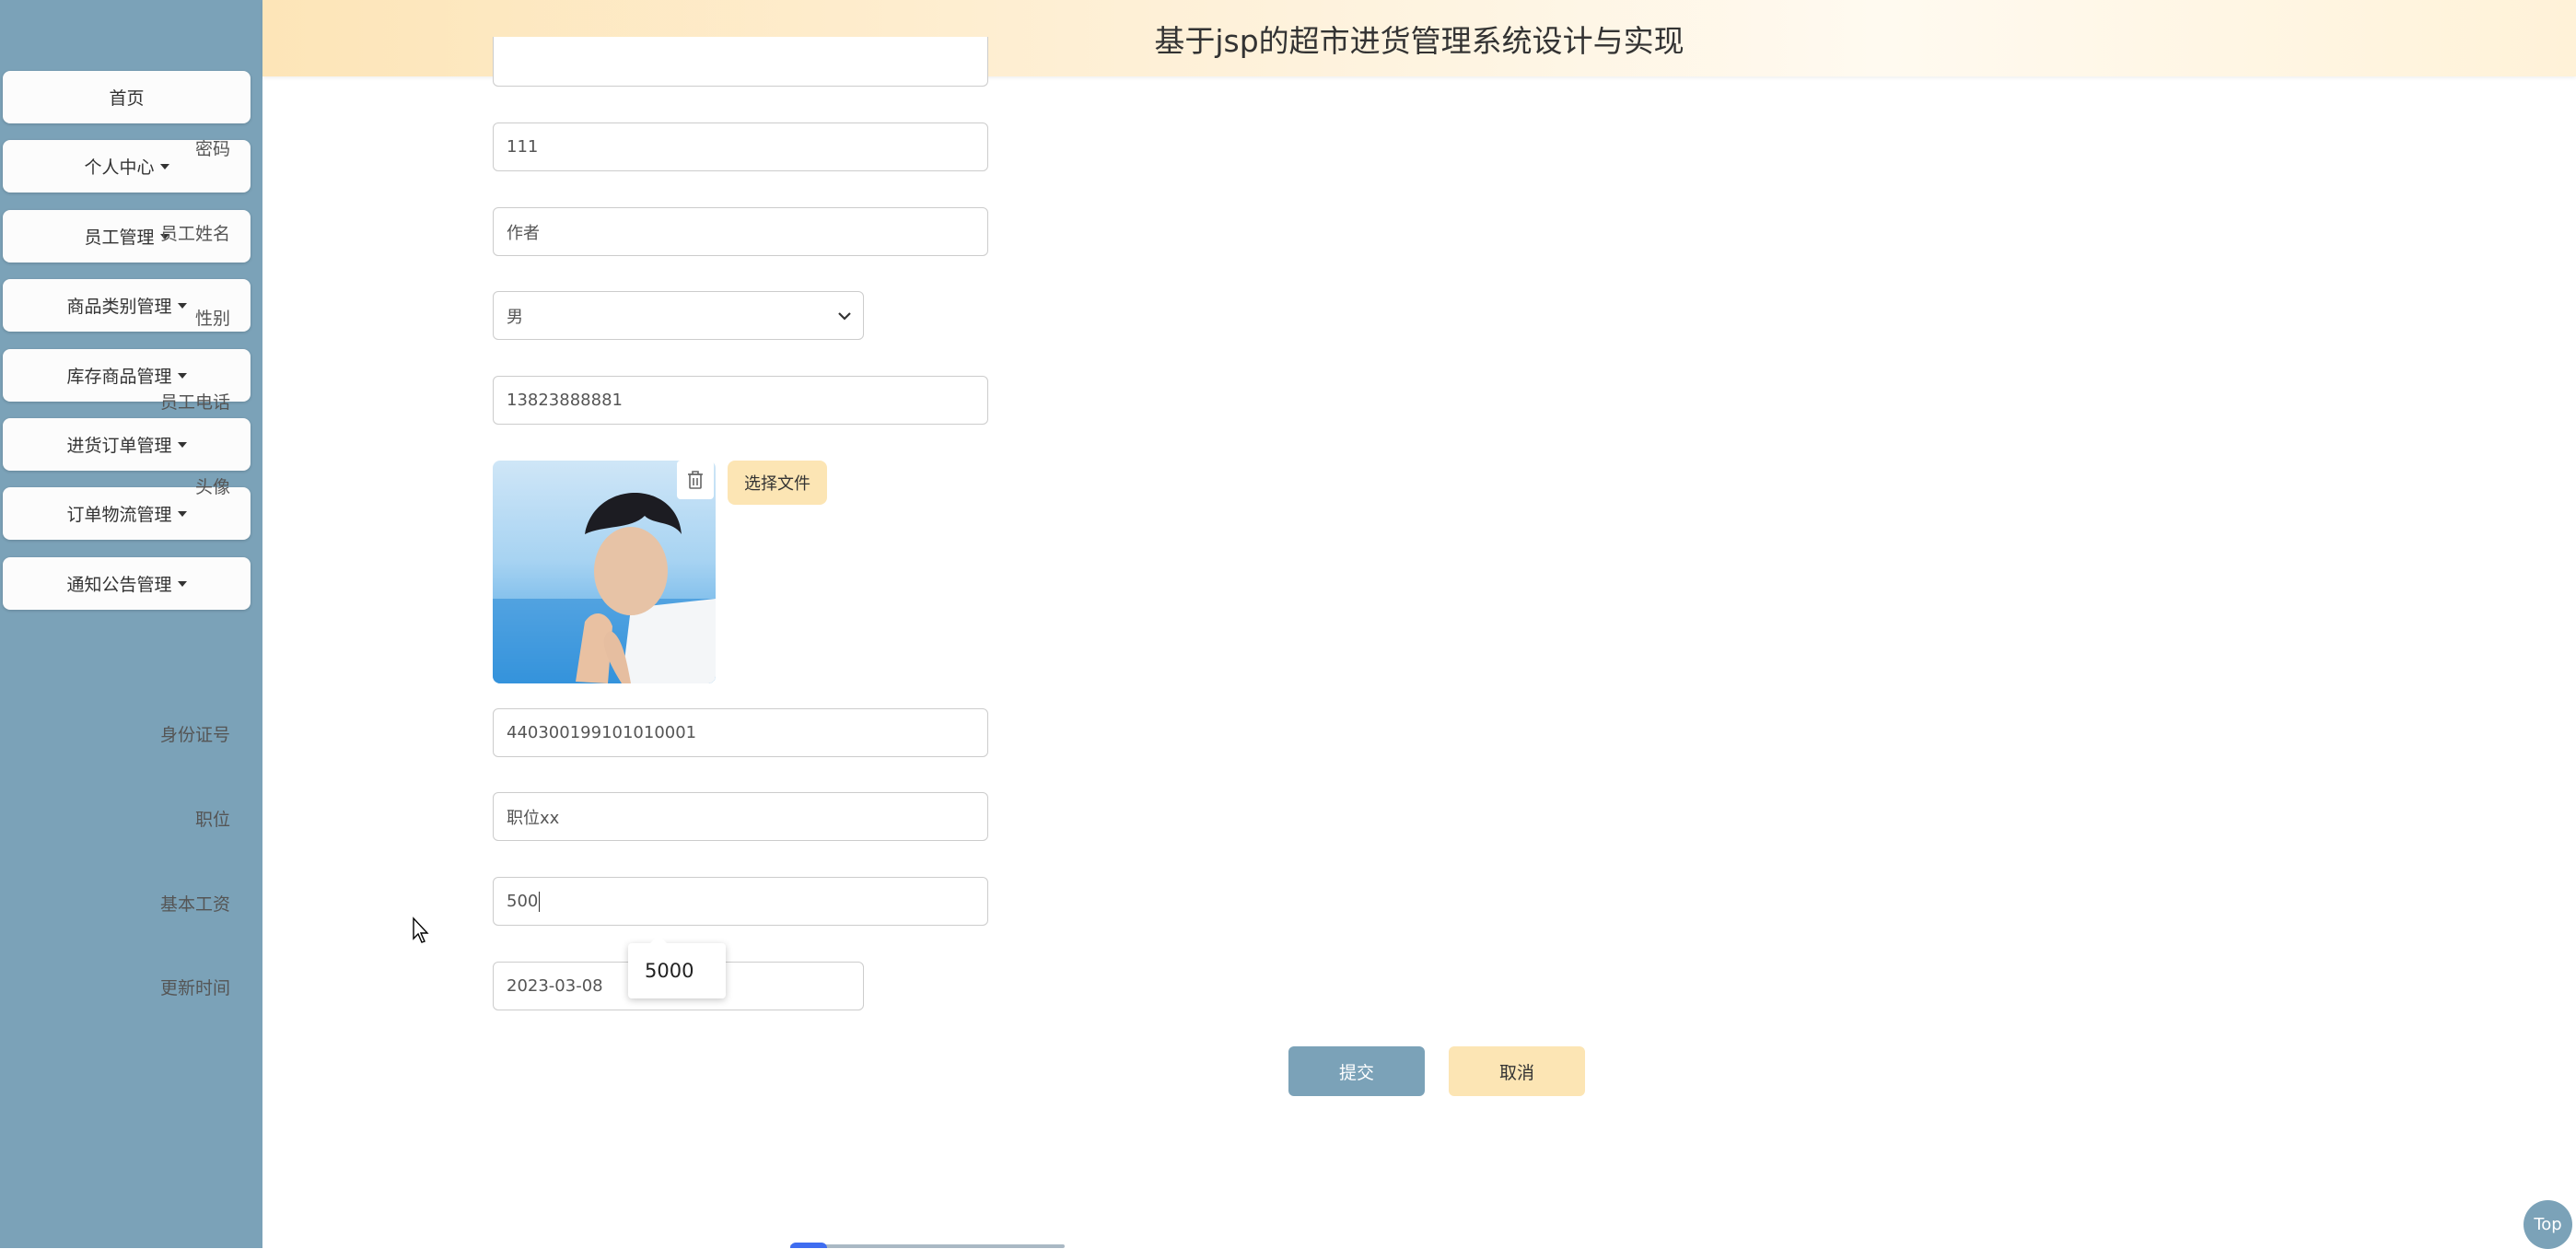 Image resolution: width=2576 pixels, height=1249 pixels. What do you see at coordinates (740, 231) in the screenshot?
I see `name-field: 作者` at bounding box center [740, 231].